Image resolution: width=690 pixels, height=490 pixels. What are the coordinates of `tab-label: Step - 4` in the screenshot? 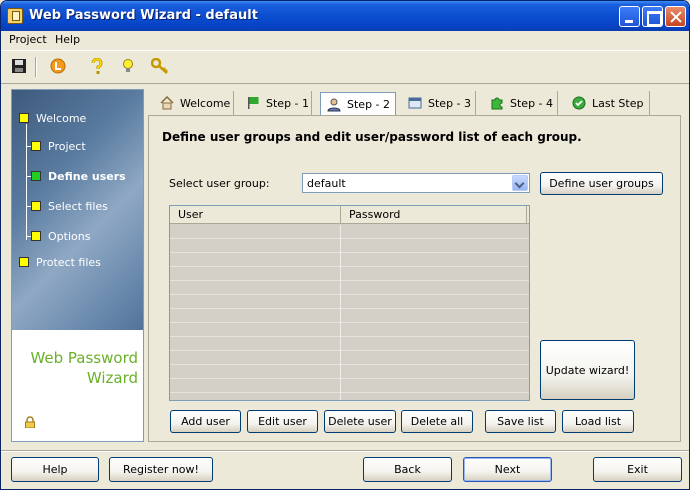 It's located at (532, 103).